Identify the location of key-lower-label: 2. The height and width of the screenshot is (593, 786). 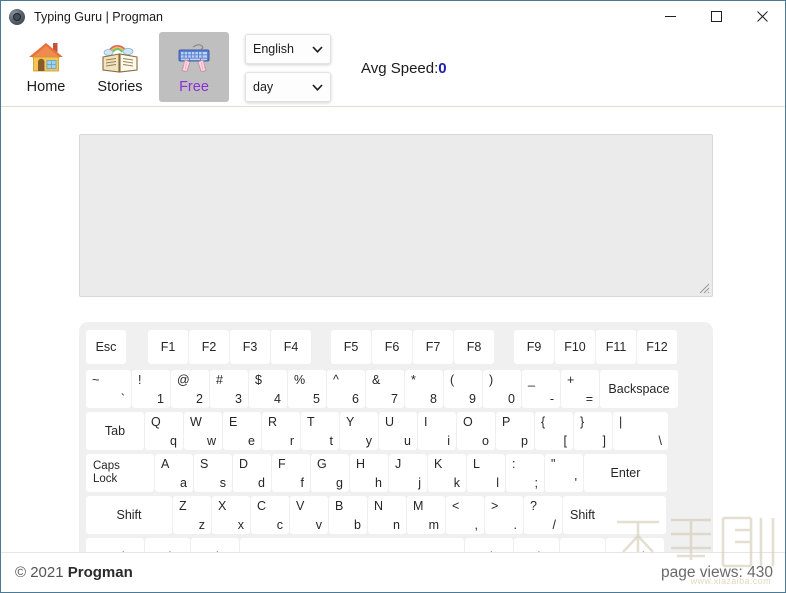
(199, 399).